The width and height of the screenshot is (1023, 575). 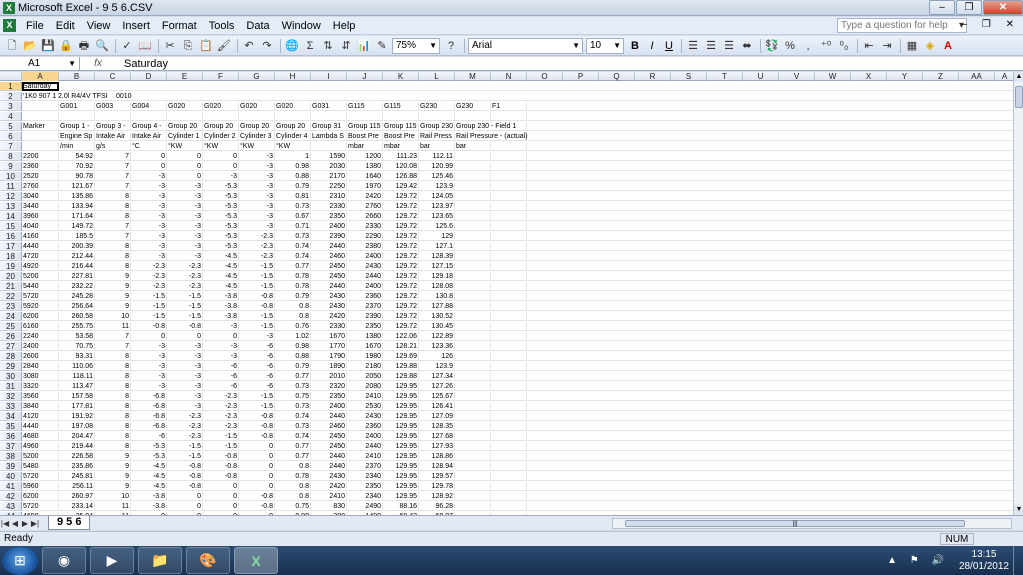 I want to click on cell: 126.41, so click(x=437, y=406).